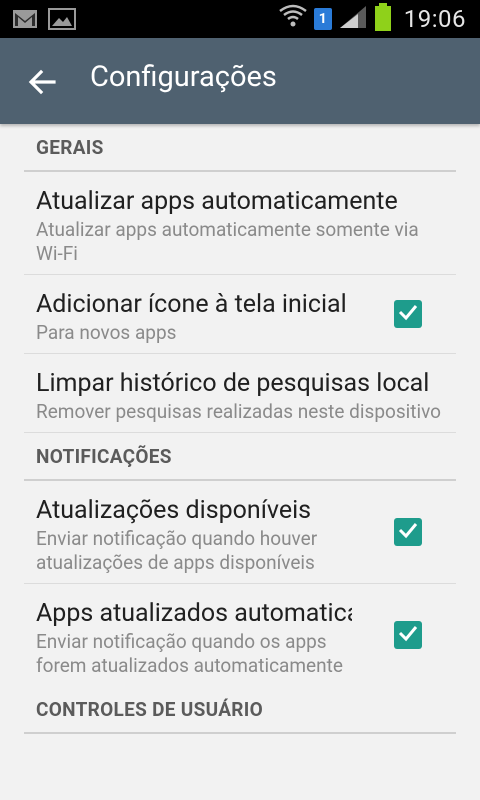 The image size is (480, 800). I want to click on setting-title: Atualizar apps automaticamente, so click(217, 201).